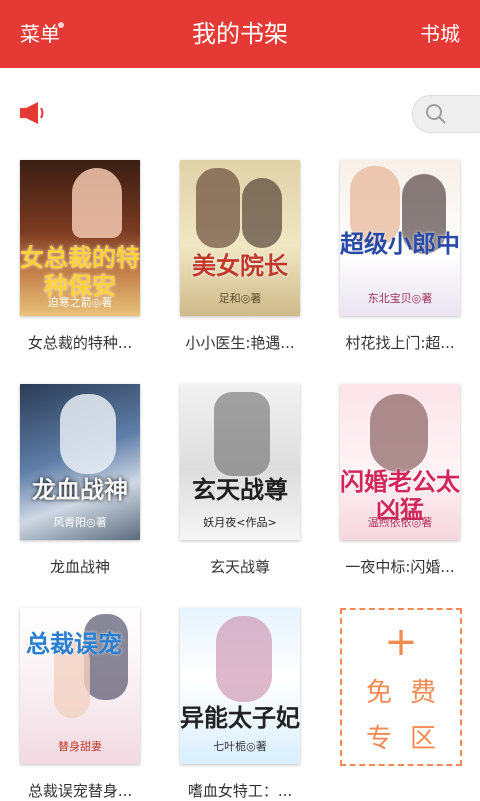 Image resolution: width=480 pixels, height=801 pixels. I want to click on notification-dot, so click(61, 25).